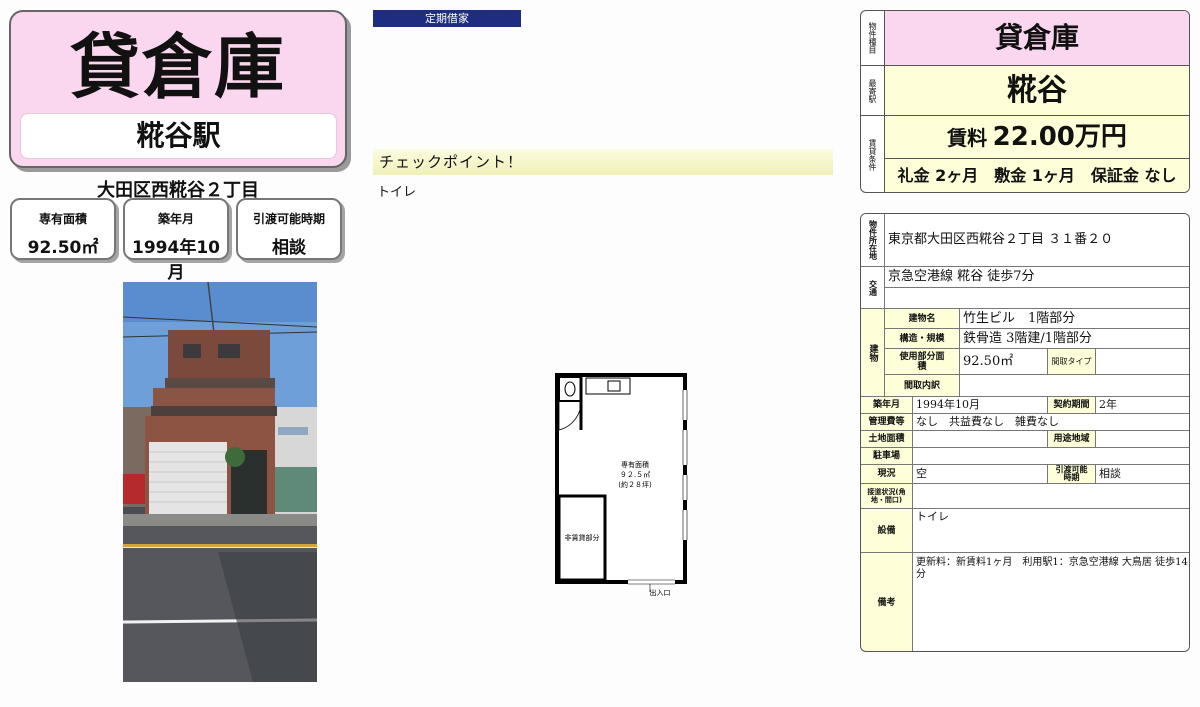  I want to click on fee-value: なし 共益費なし 雑費なし, so click(1051, 422).